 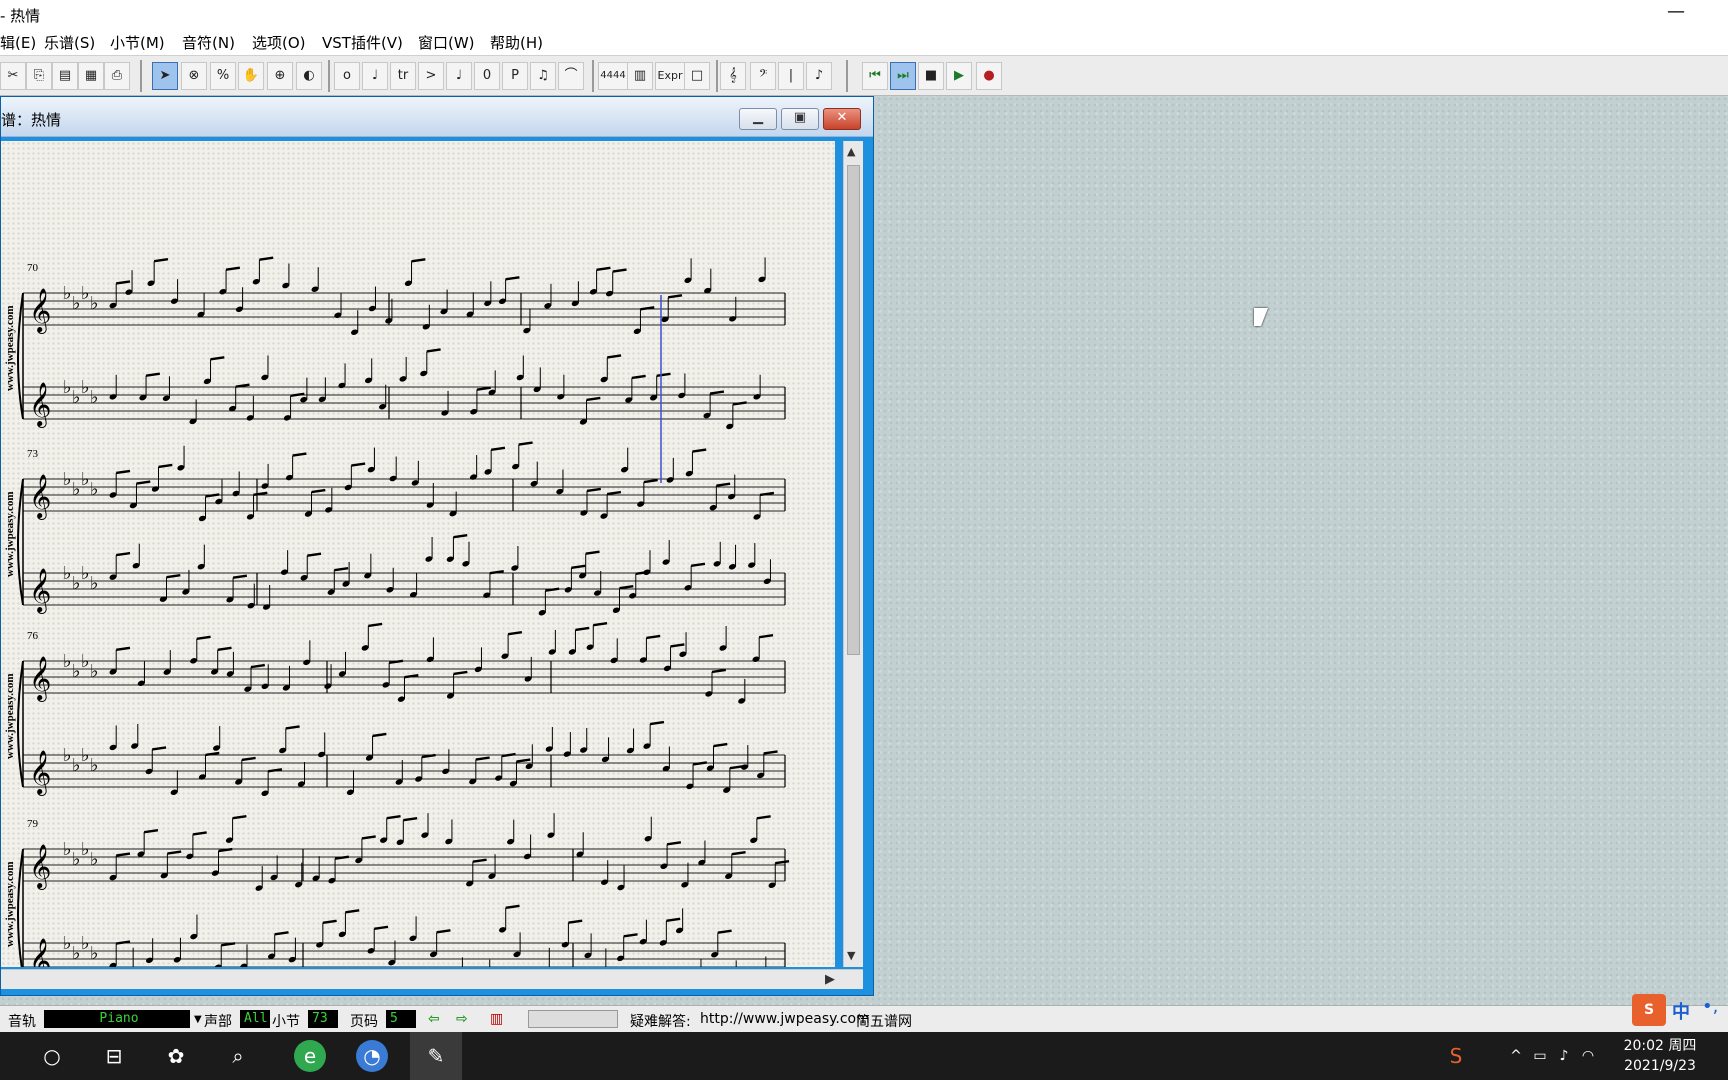 I want to click on wifi-icon: ◠, so click(x=1588, y=1056).